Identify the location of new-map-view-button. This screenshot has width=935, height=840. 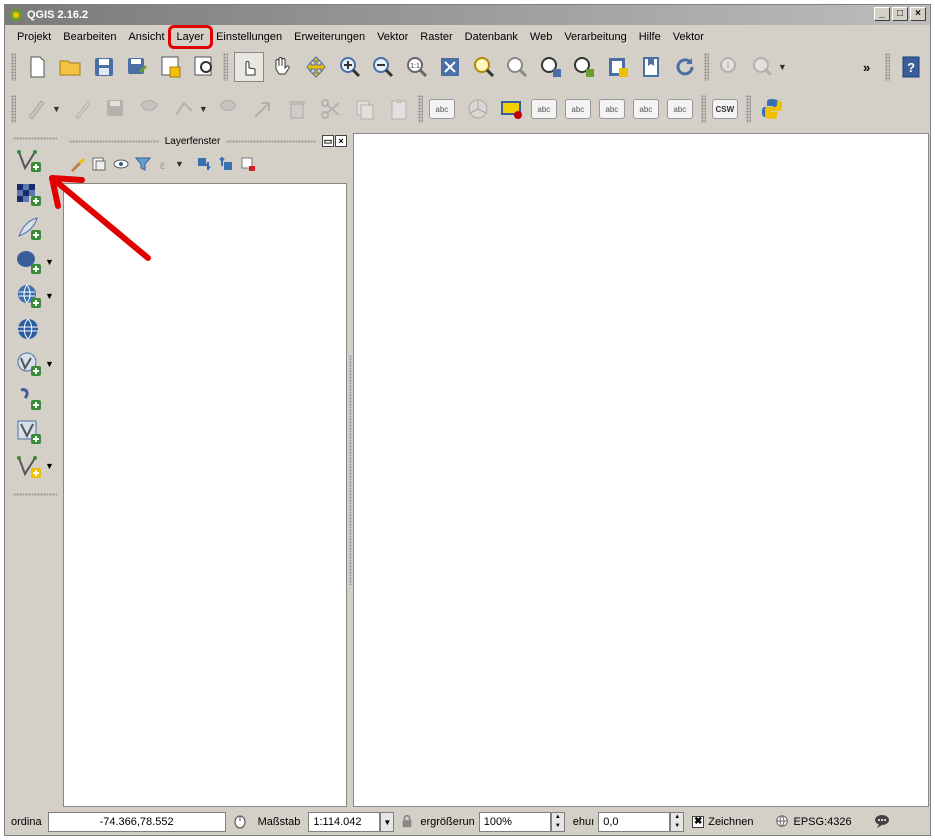
(618, 67).